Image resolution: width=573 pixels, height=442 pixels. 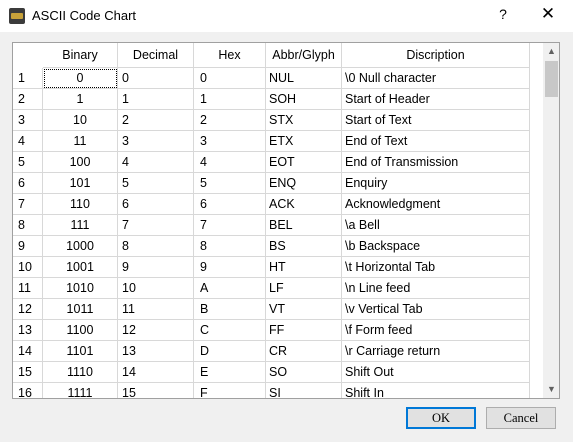 I want to click on row-number: 10, so click(x=28, y=267).